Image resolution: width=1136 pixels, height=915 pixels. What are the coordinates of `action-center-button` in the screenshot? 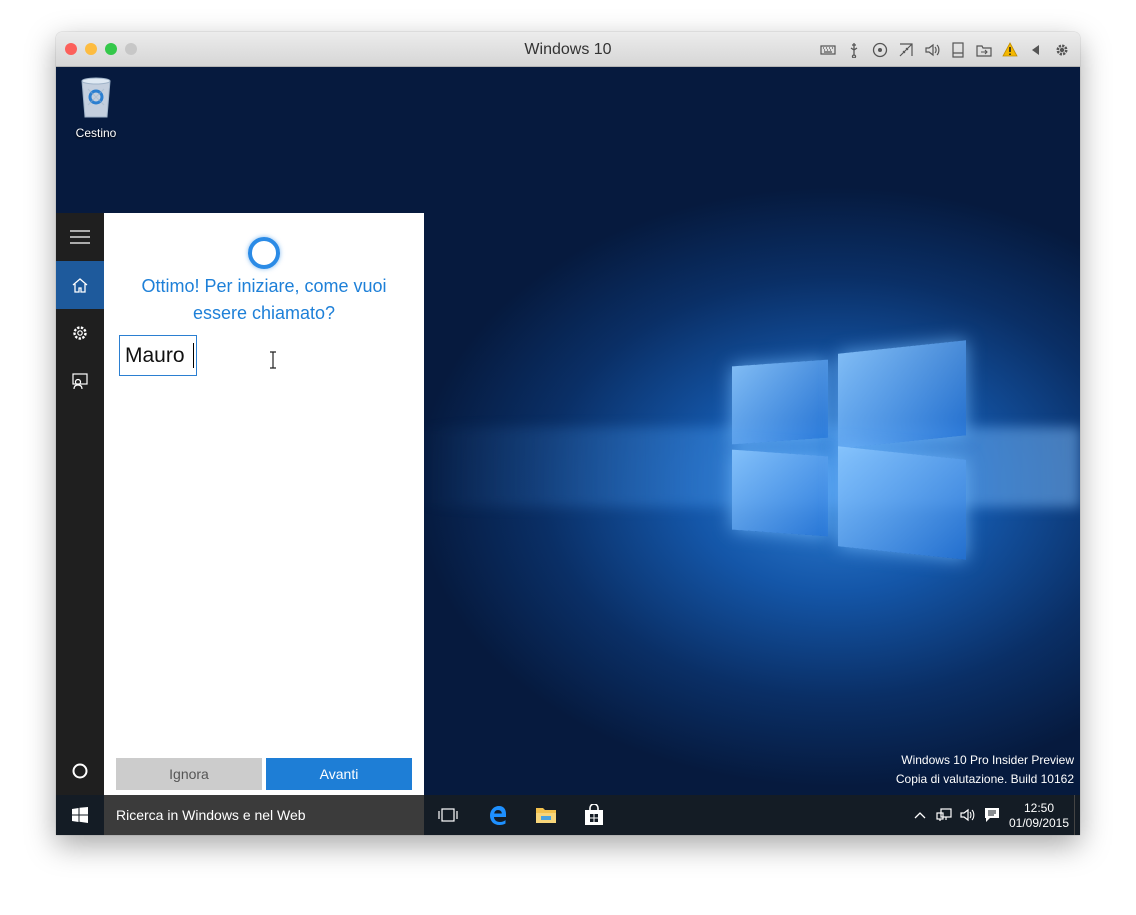 It's located at (992, 815).